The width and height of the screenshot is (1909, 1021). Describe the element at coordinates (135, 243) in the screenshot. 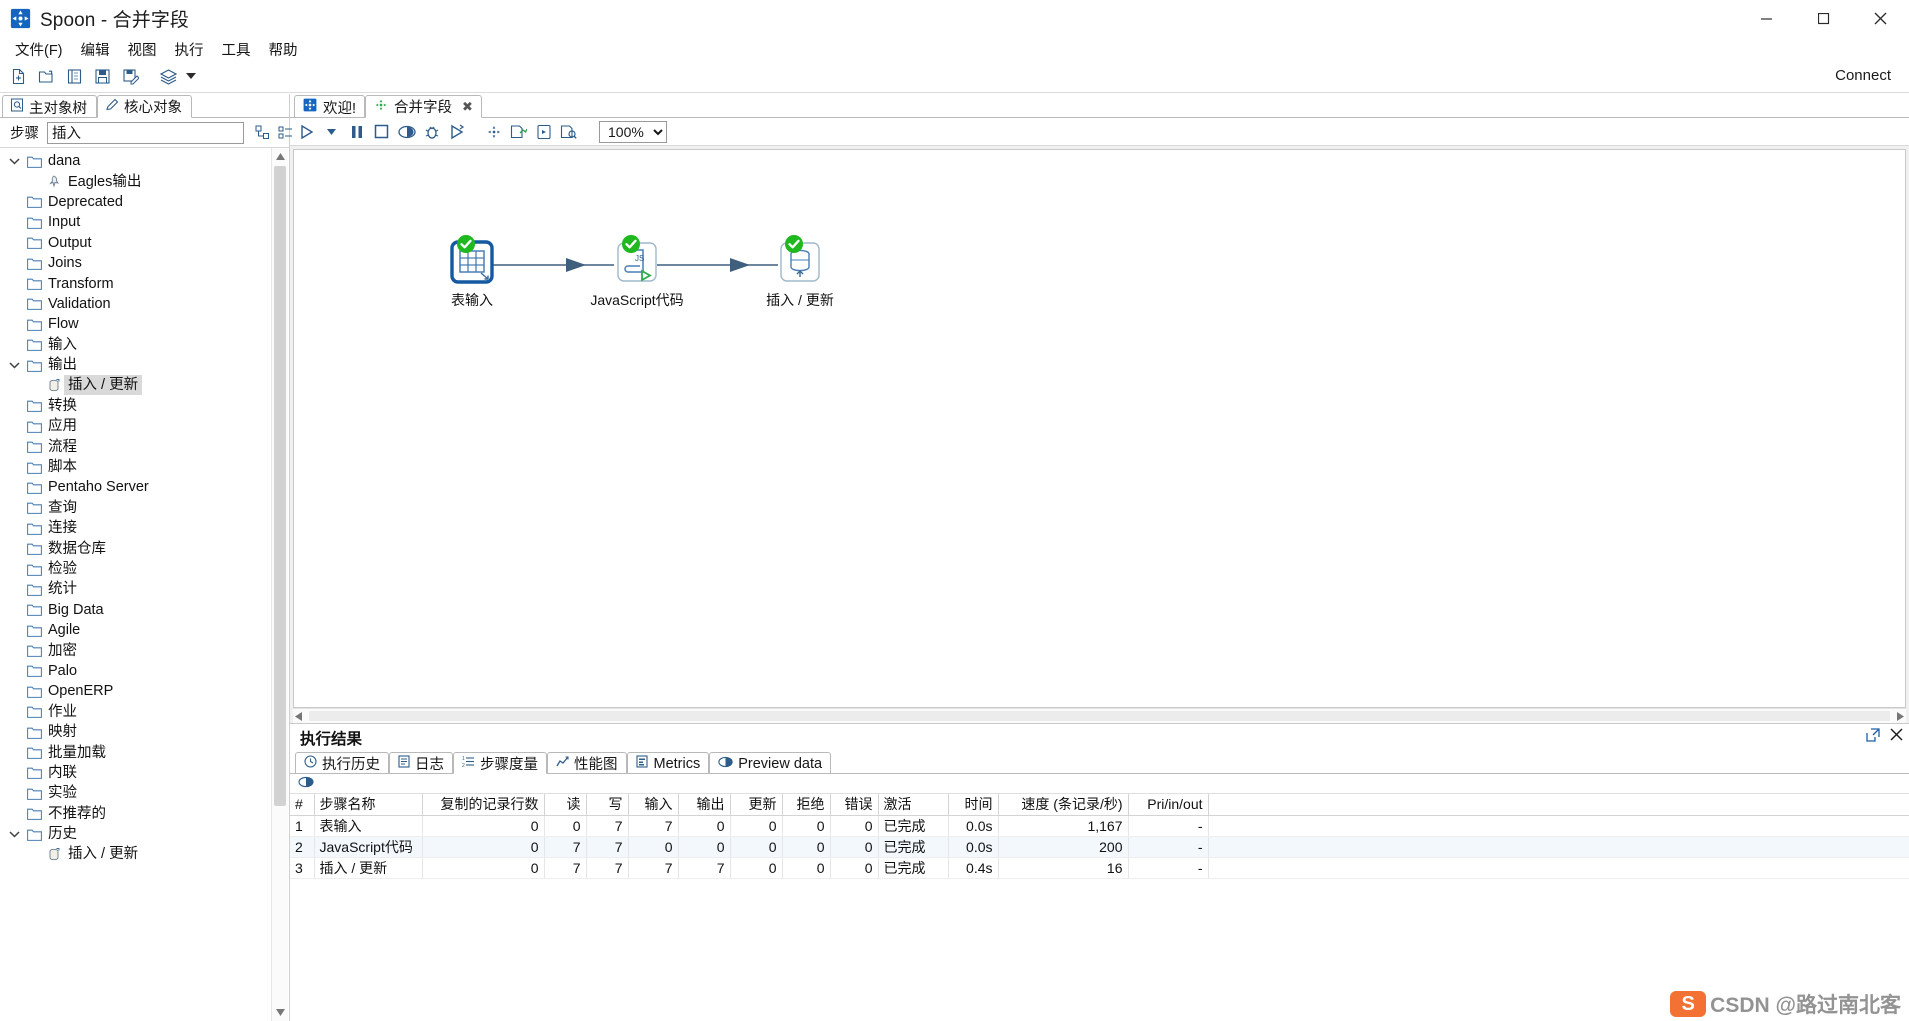

I see `tree-item: Output` at that location.